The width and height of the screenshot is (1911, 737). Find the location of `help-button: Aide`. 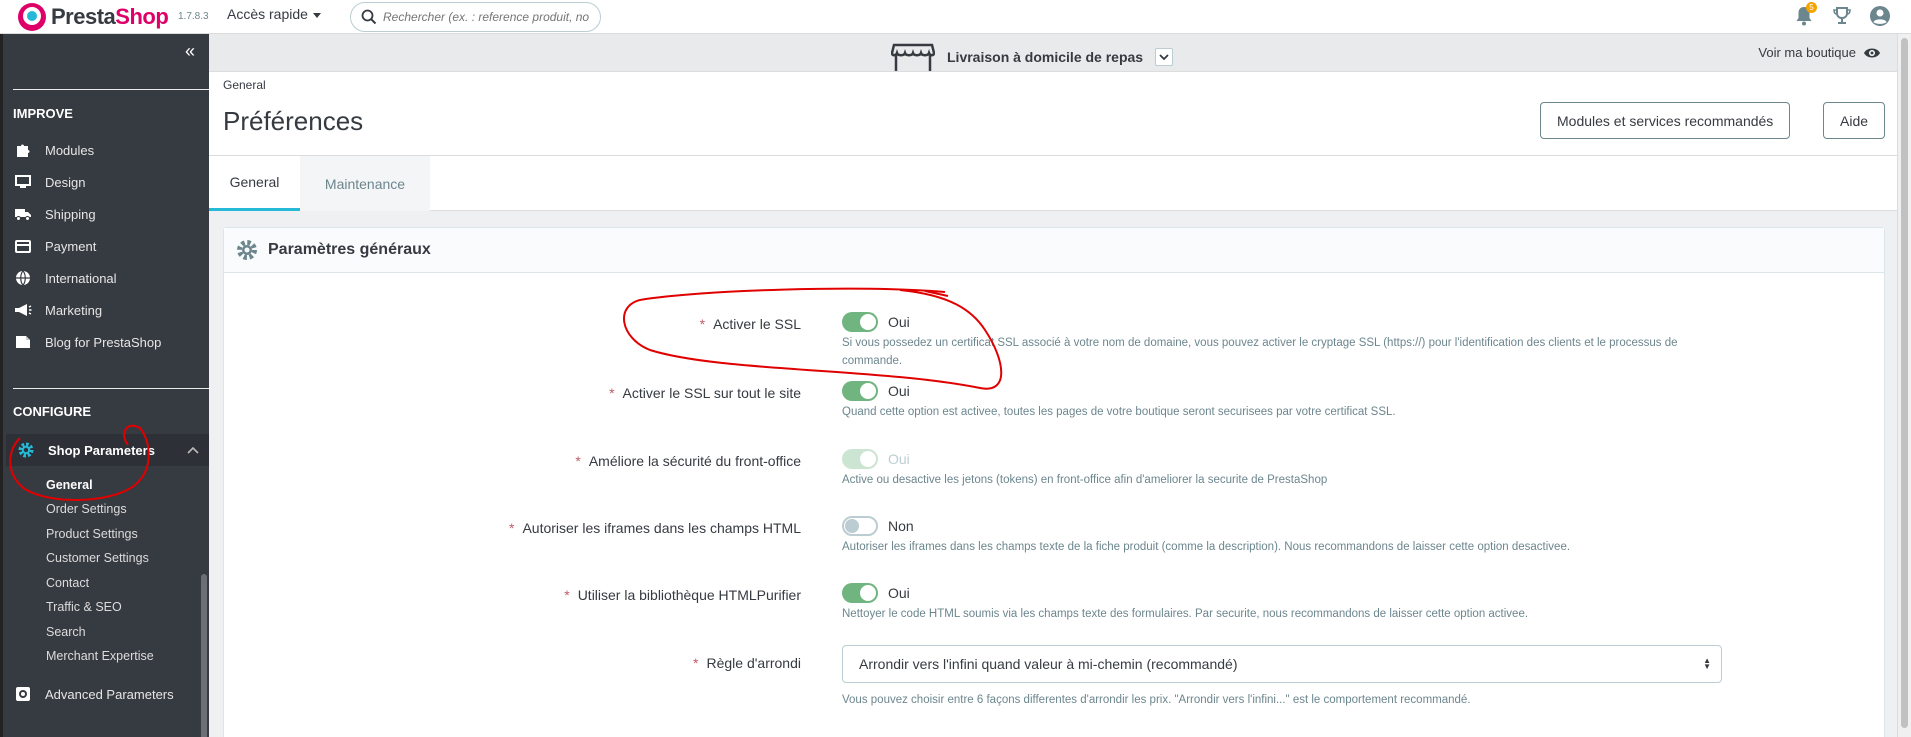

help-button: Aide is located at coordinates (1854, 120).